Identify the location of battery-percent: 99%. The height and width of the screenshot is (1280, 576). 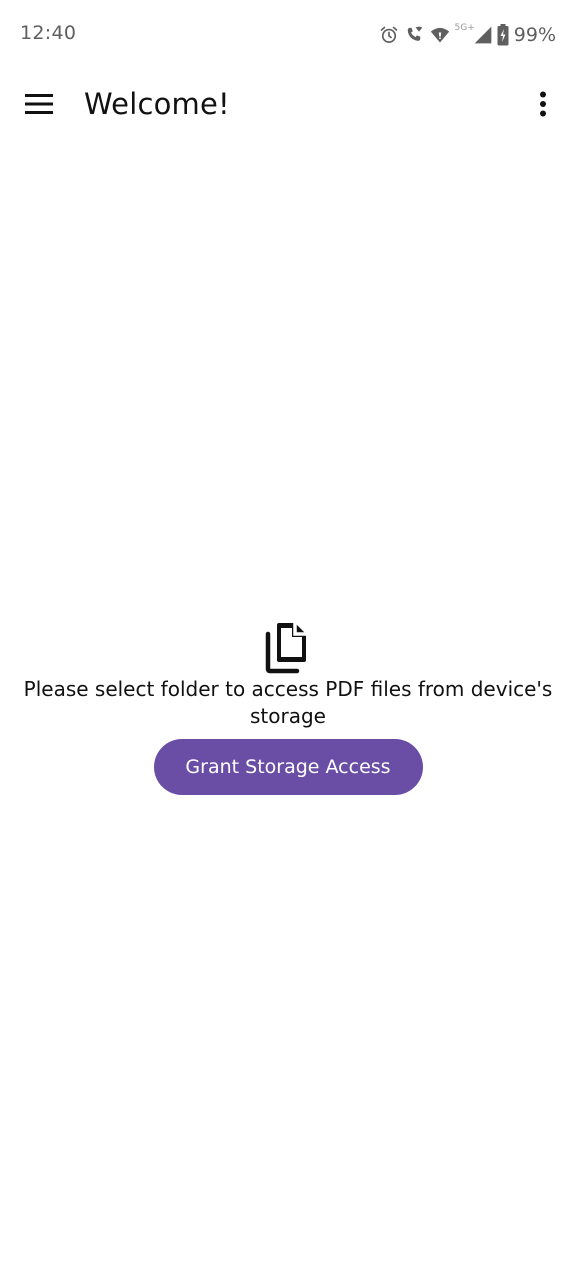
(534, 35).